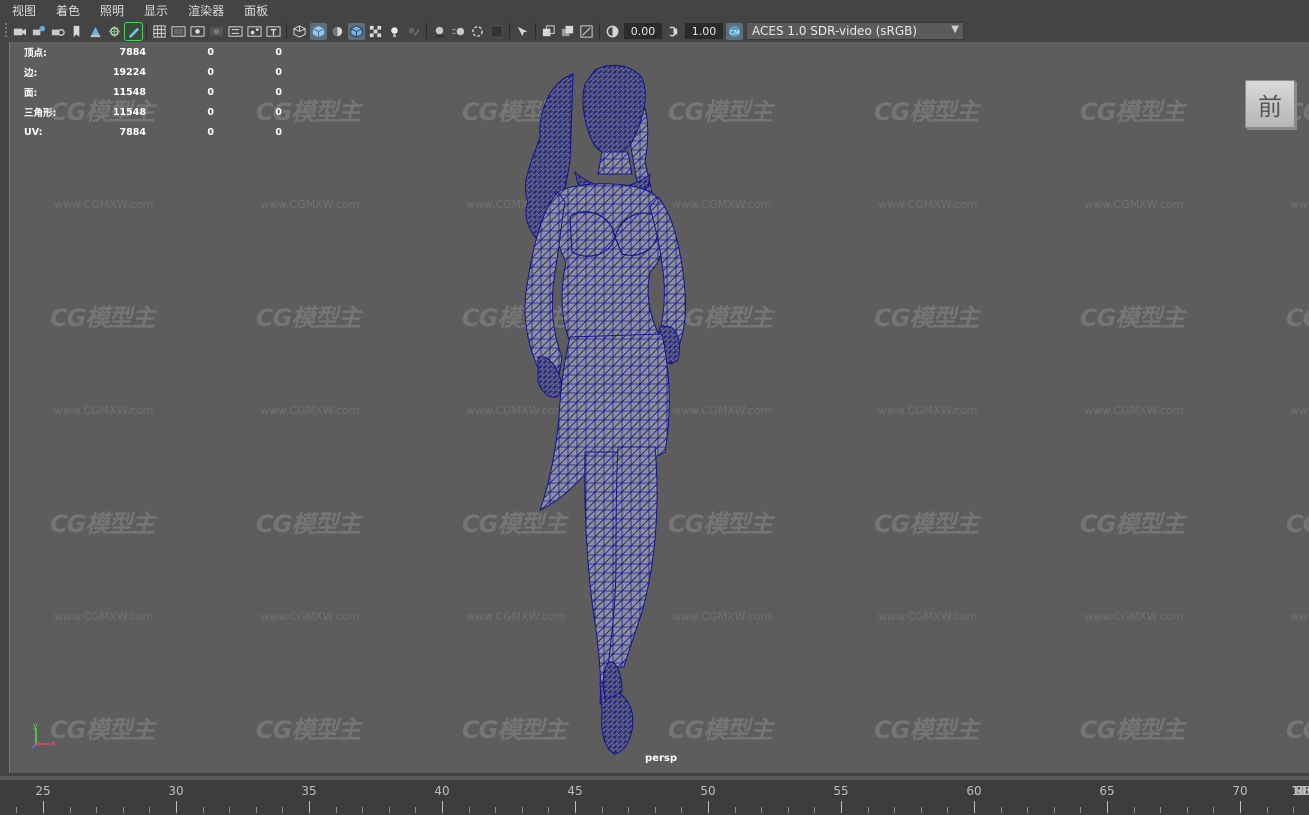  Describe the element at coordinates (496, 31) in the screenshot. I see `depth-of-field-icon` at that location.